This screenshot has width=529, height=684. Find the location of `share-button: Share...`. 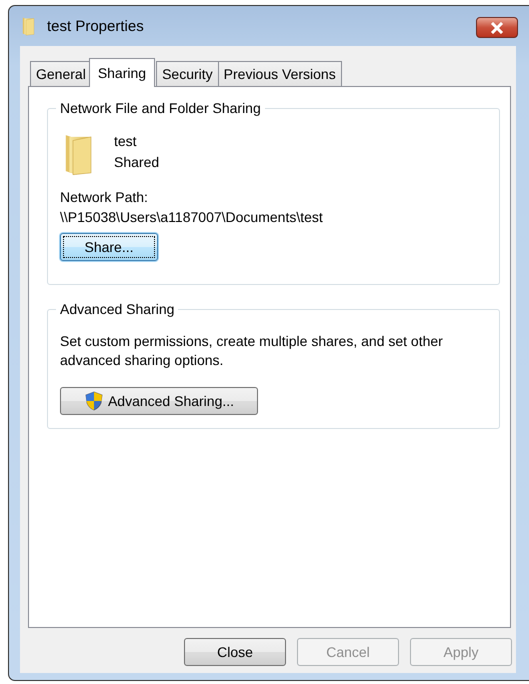

share-button: Share... is located at coordinates (109, 247).